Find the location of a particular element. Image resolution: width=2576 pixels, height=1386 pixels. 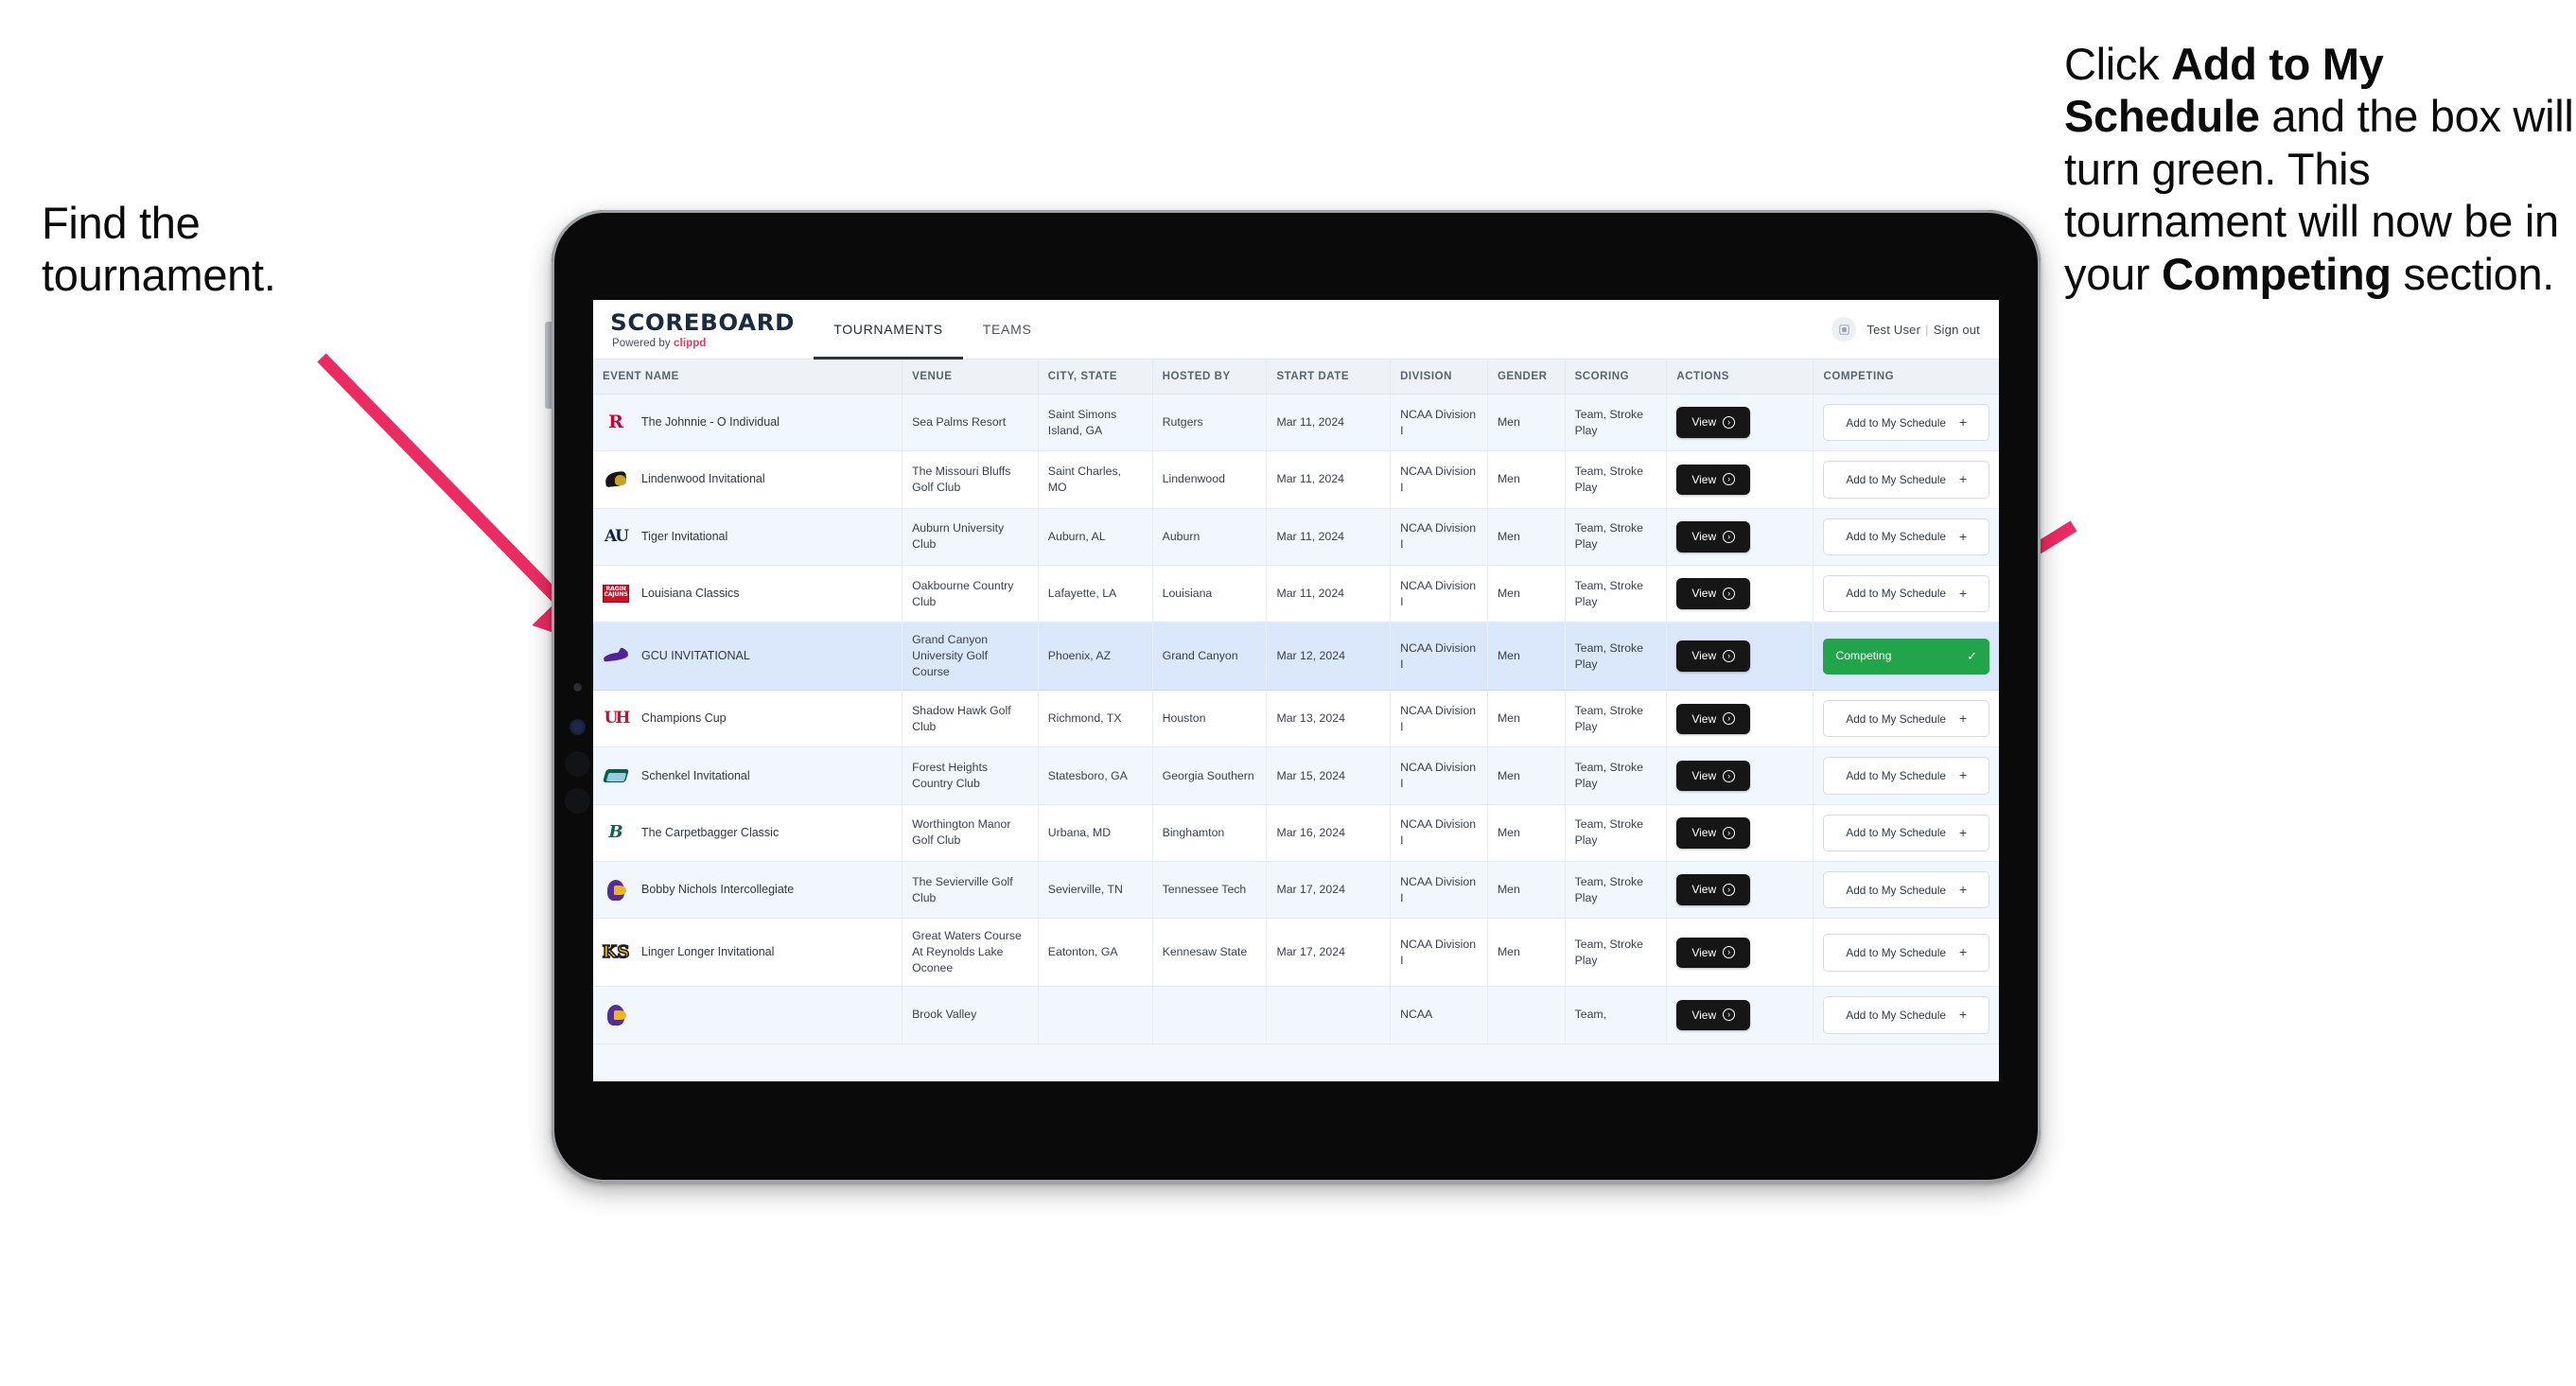

cell-division: NCAA is located at coordinates (1439, 1015).